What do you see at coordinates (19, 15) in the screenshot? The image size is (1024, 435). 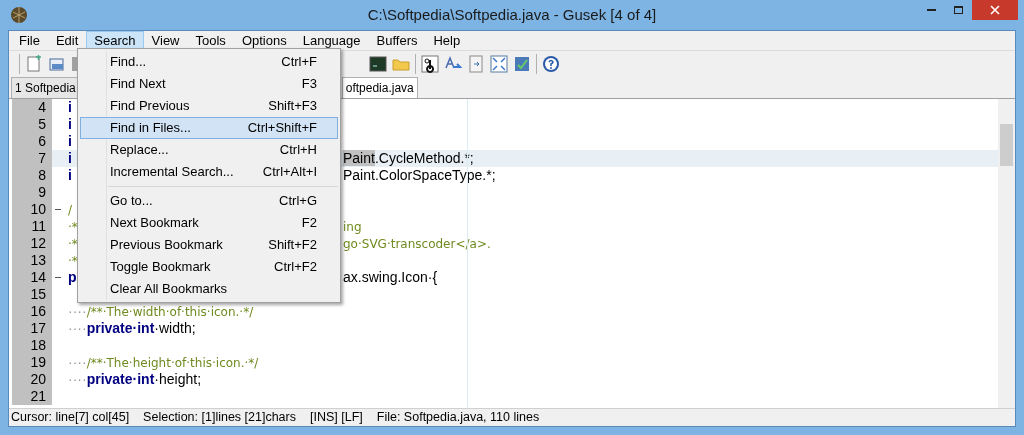 I see `app-logo-icon` at bounding box center [19, 15].